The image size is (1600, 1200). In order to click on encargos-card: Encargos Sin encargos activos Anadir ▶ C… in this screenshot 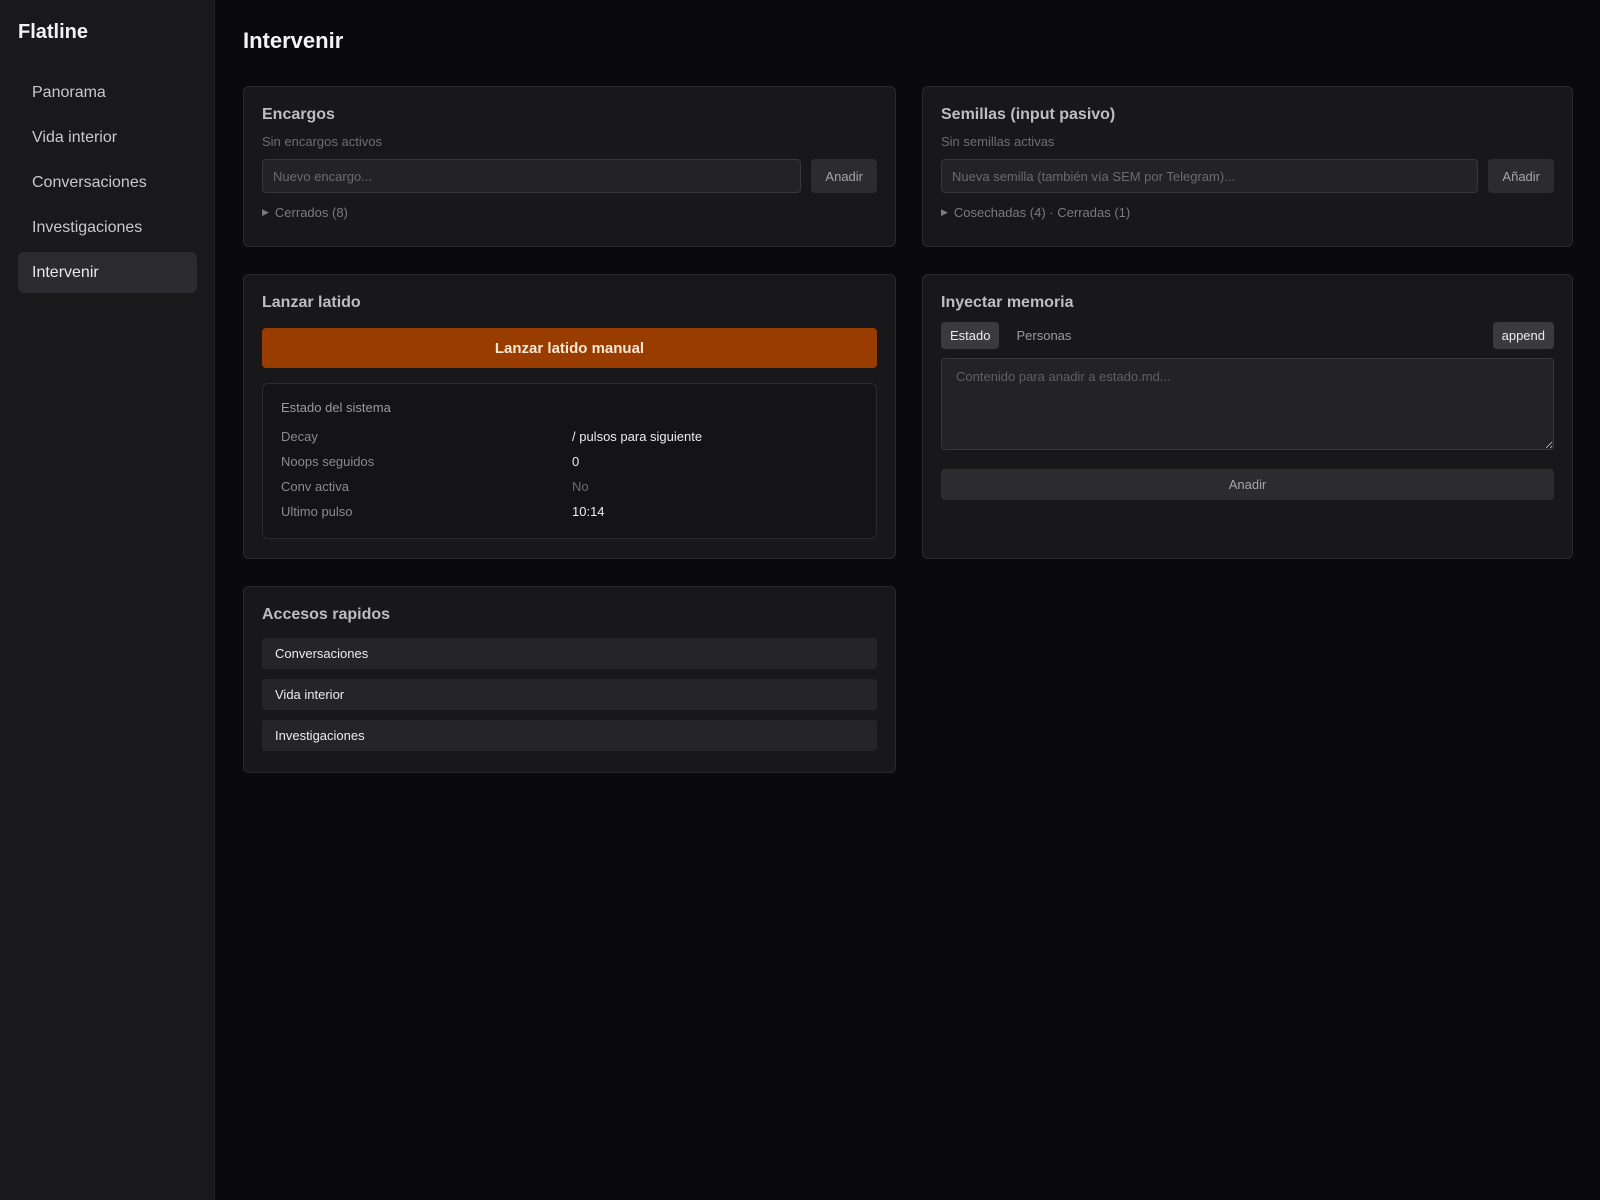, I will do `click(569, 166)`.